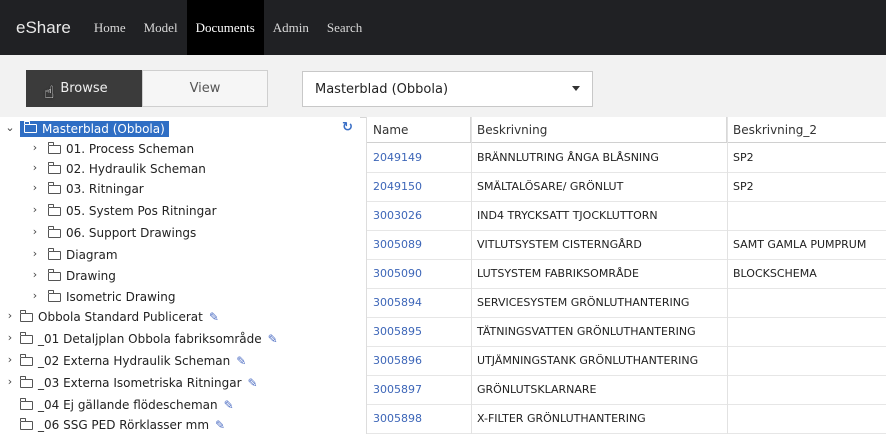 This screenshot has width=886, height=434. Describe the element at coordinates (111, 297) in the screenshot. I see `tree-item: Isometric Drawing` at that location.